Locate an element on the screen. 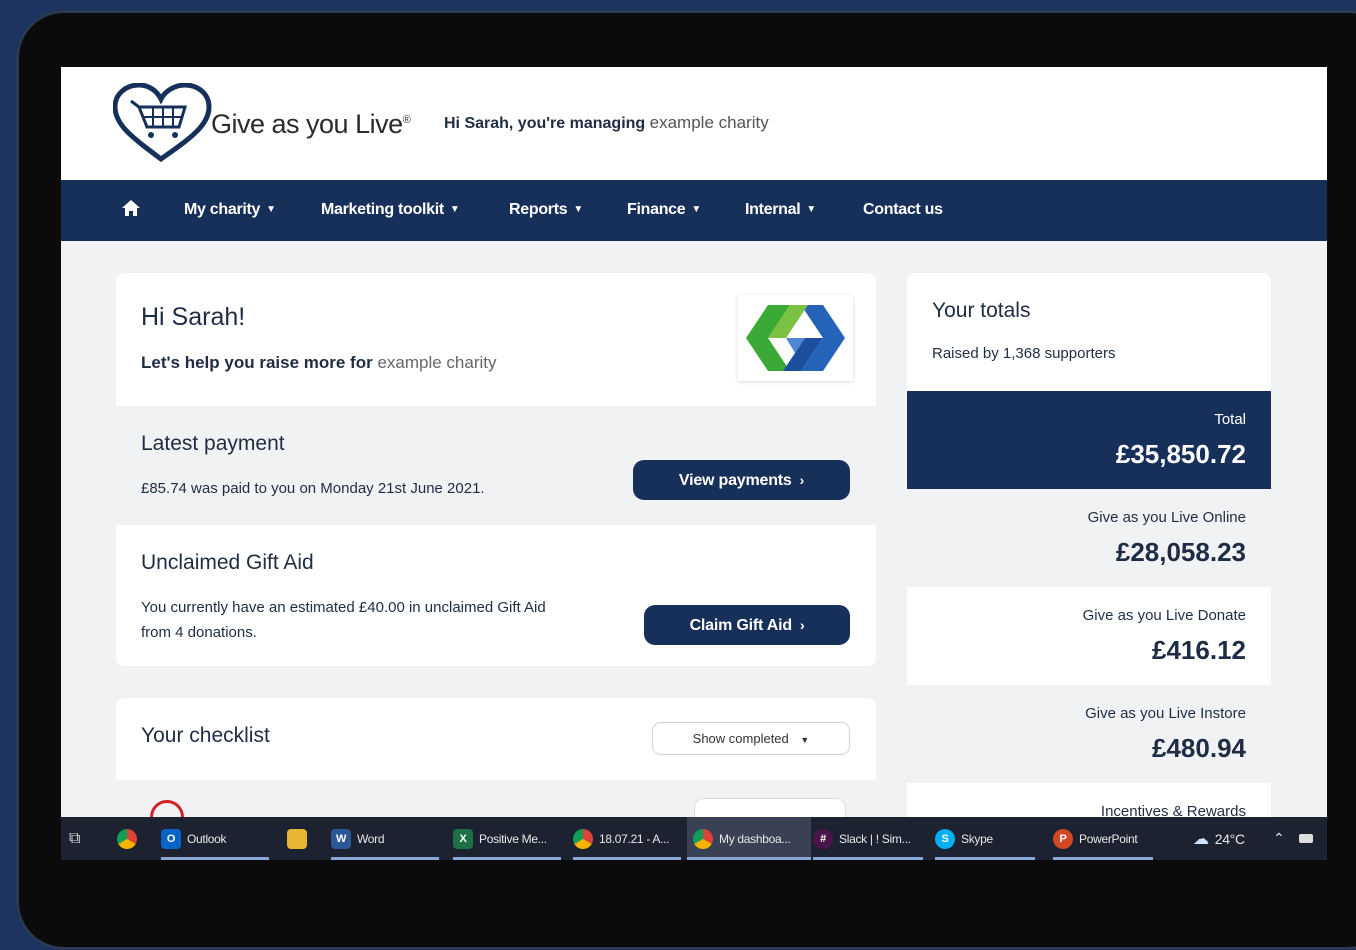 This screenshot has width=1356, height=950. taskbar-label: Skype is located at coordinates (977, 838).